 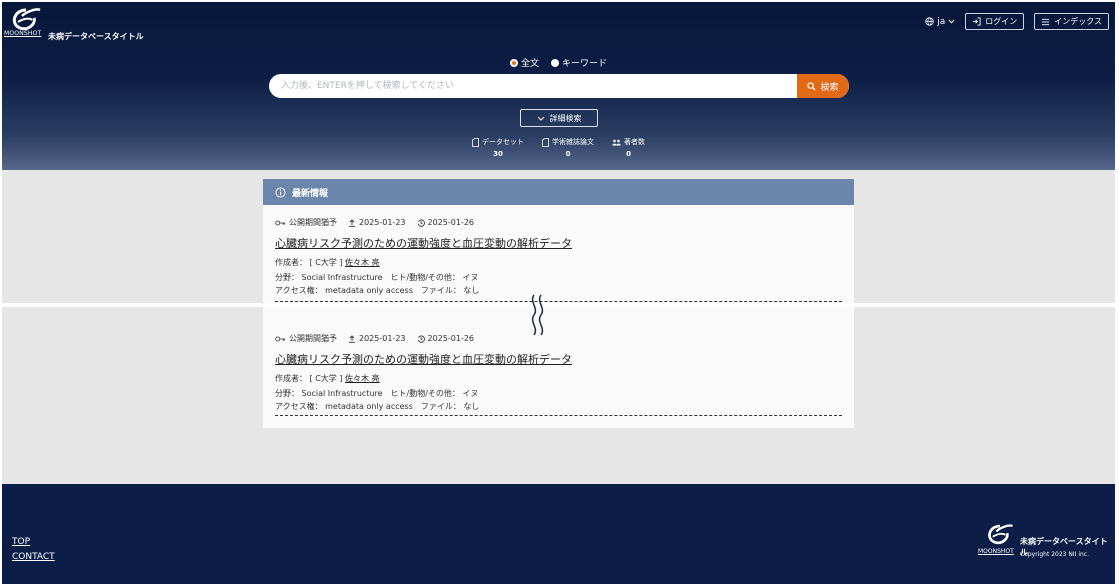 I want to click on mode-fulltext-label: 全文, so click(x=529, y=64).